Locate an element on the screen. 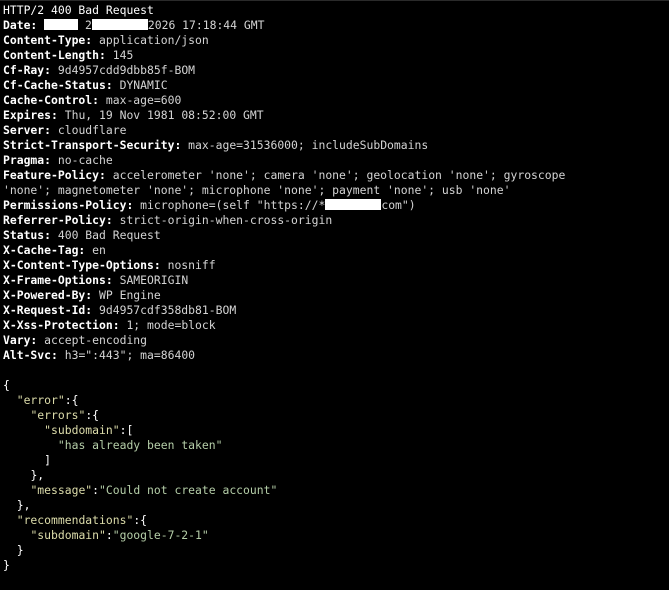  header-value: application/json is located at coordinates (154, 40).